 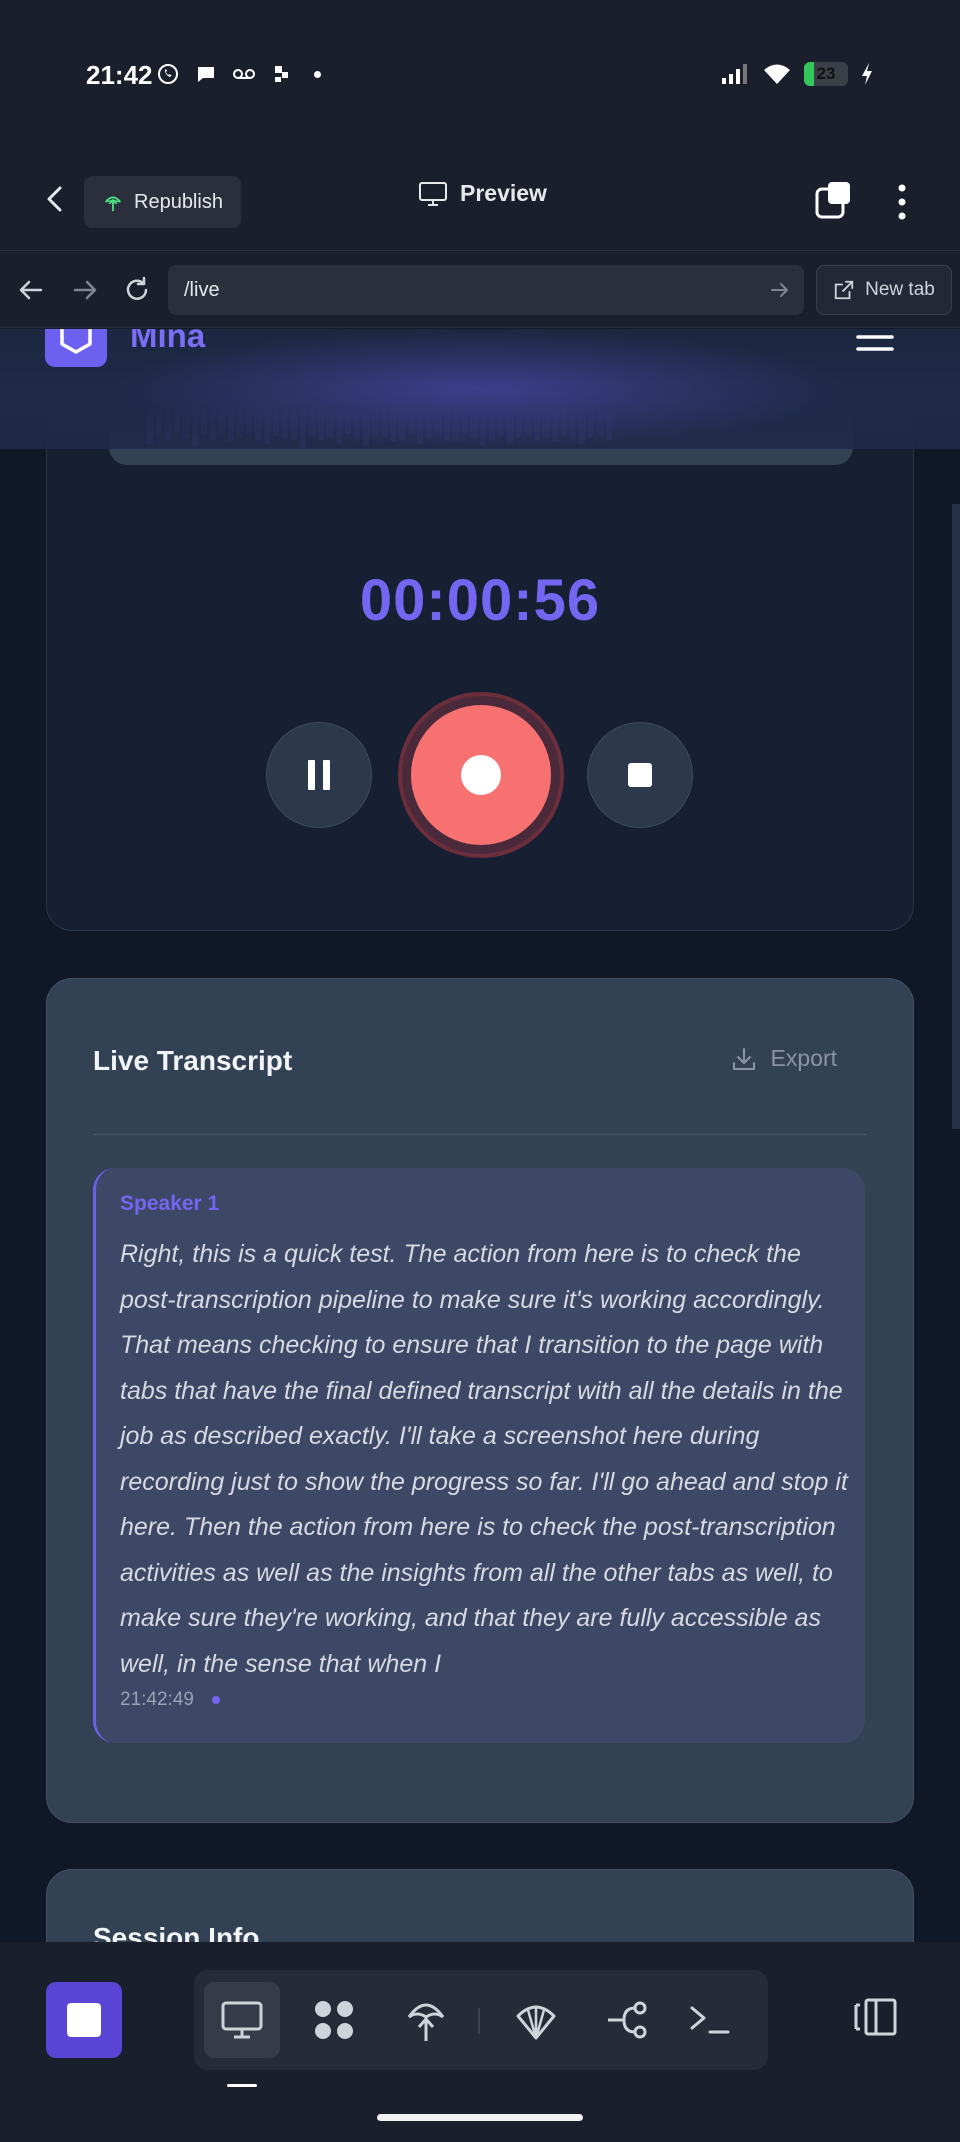 I want to click on live-dot, so click(x=215, y=1700).